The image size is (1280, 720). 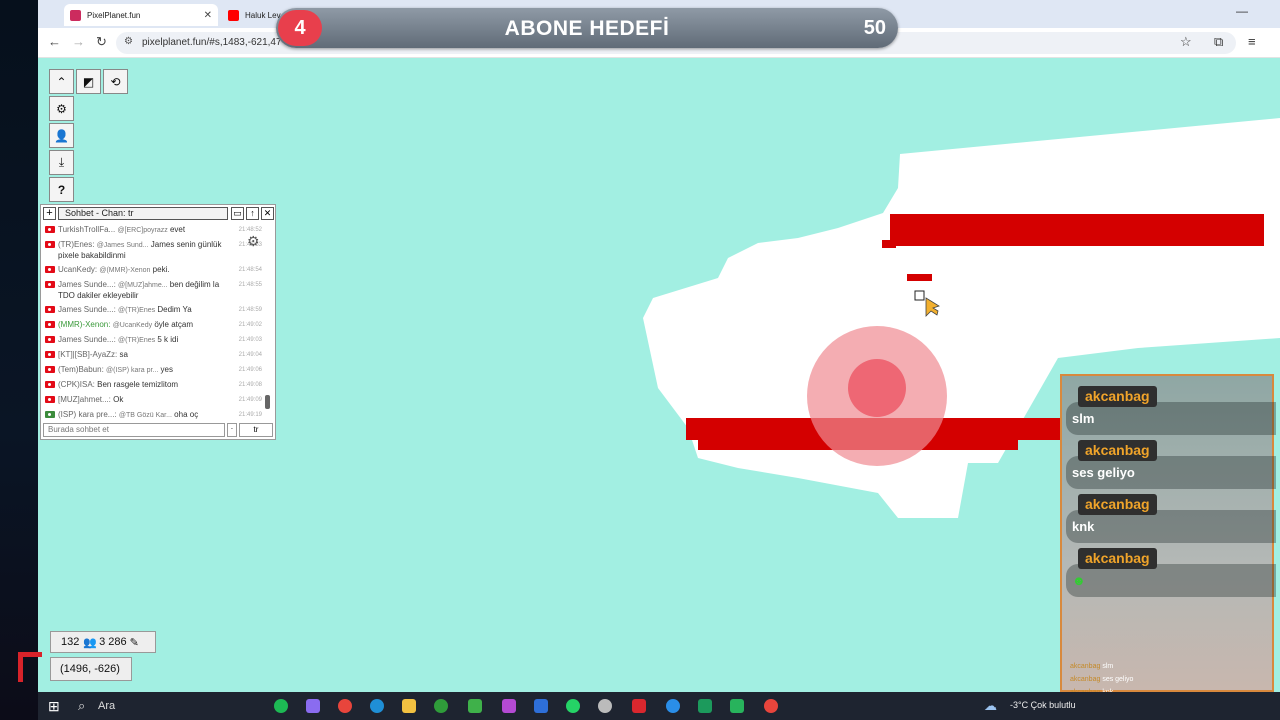 I want to click on spotify-icon, so click(x=281, y=706).